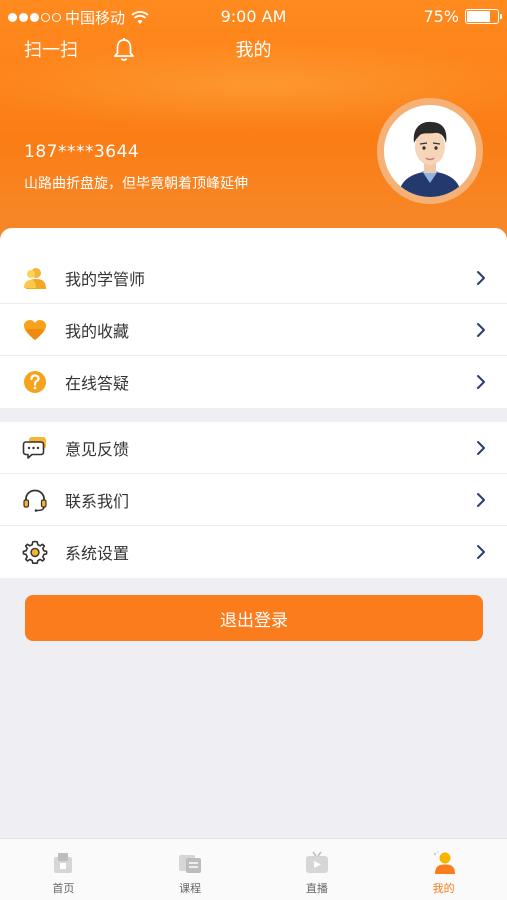 Image resolution: width=507 pixels, height=900 pixels. I want to click on menu-item-label: 在线答疑, so click(97, 383).